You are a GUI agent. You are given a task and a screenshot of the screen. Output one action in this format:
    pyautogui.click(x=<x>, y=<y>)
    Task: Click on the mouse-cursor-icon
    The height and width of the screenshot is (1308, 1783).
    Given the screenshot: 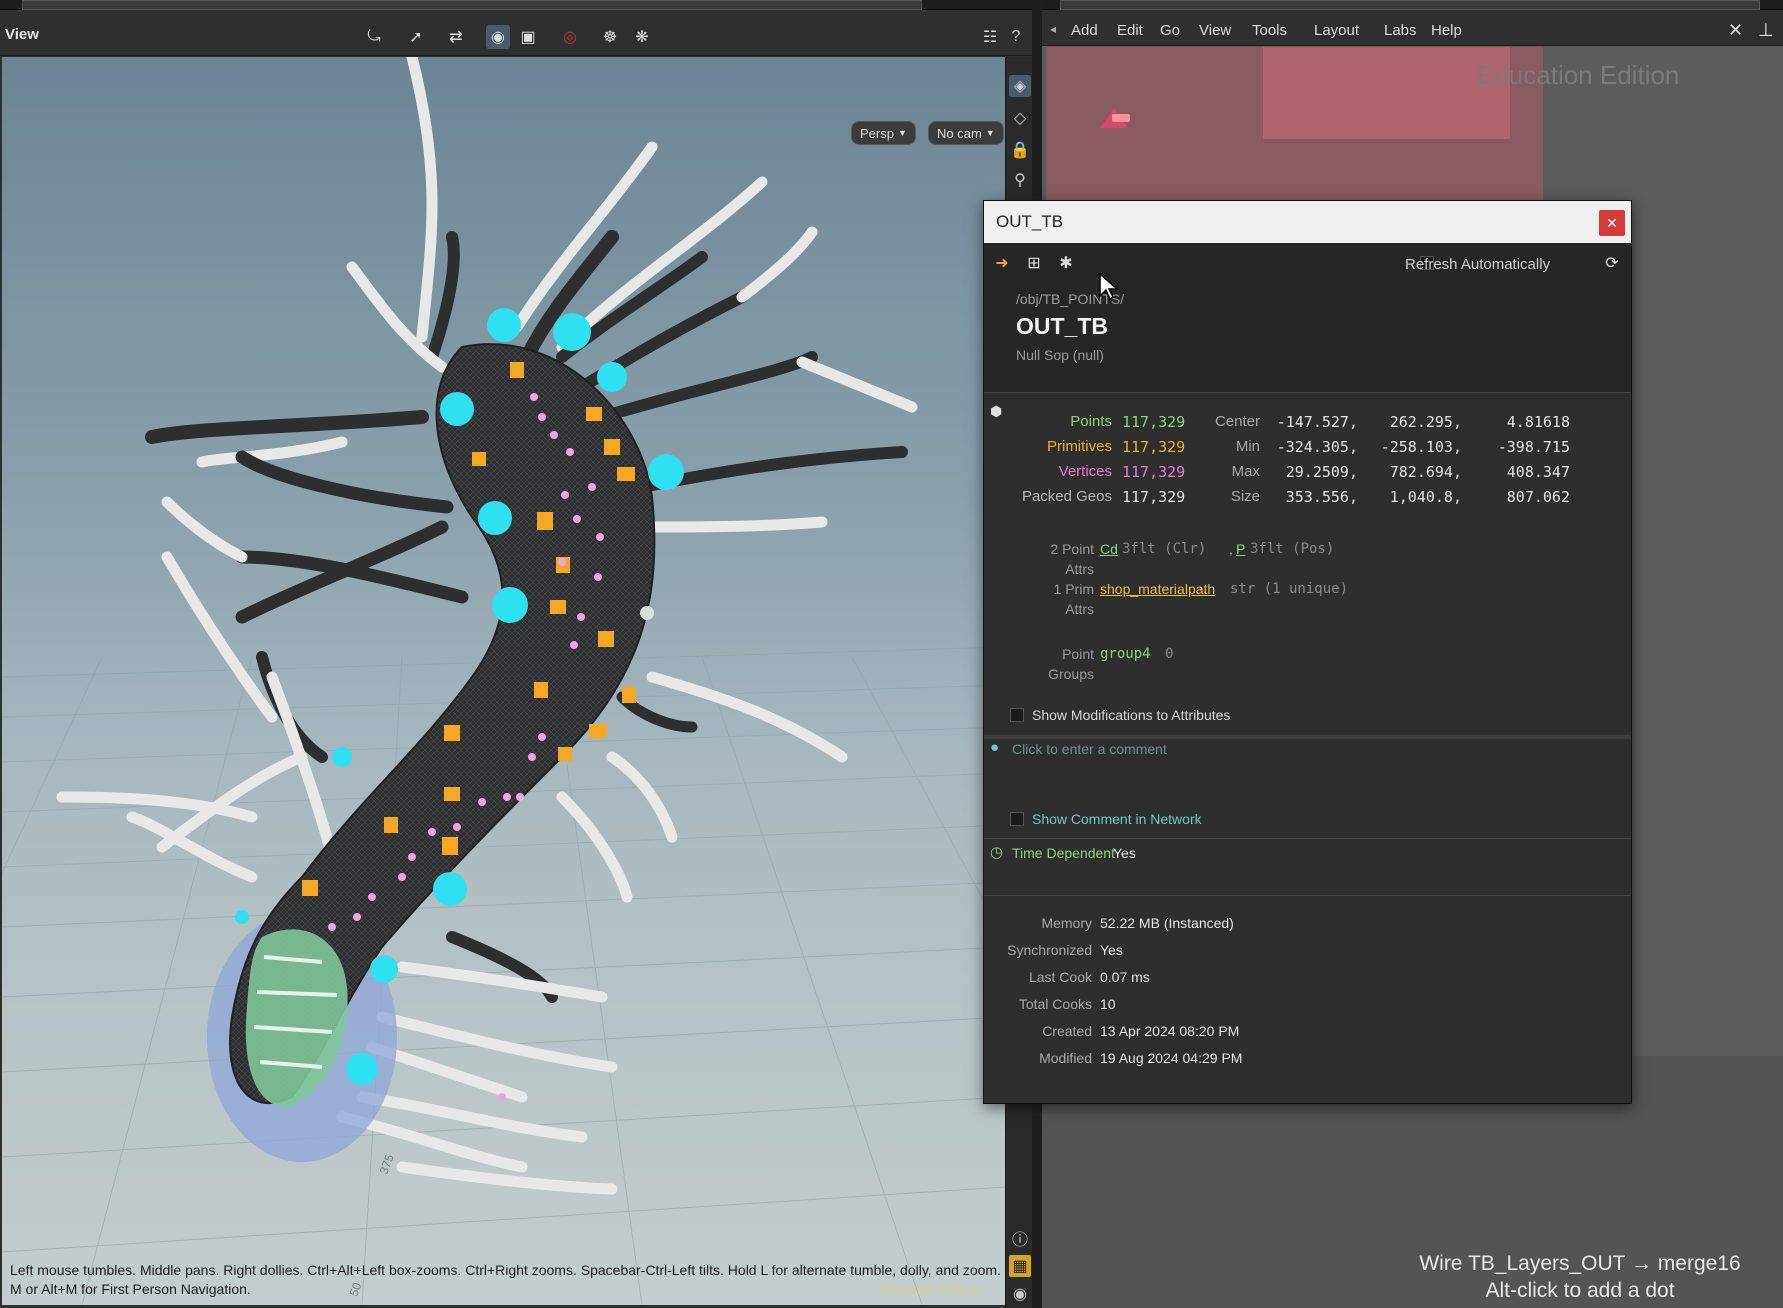 What is the action you would take?
    pyautogui.click(x=1109, y=286)
    